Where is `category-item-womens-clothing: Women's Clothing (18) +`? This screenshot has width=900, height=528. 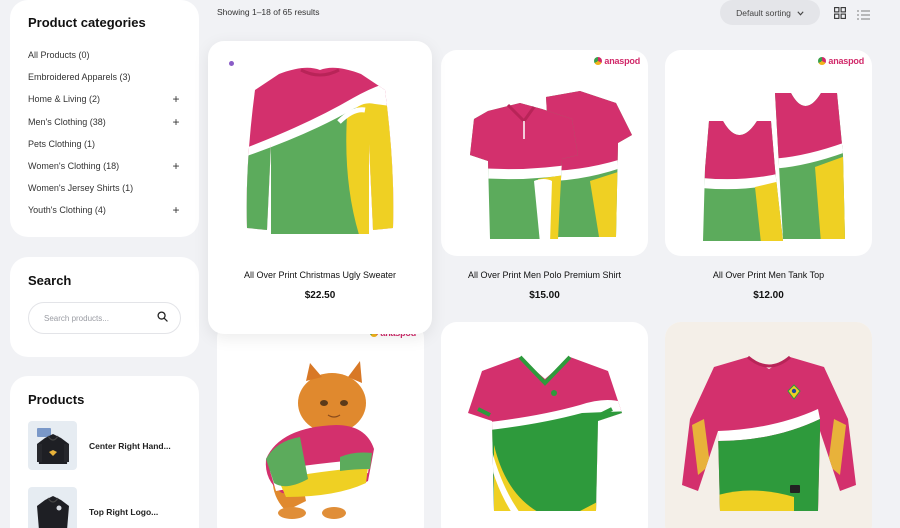
category-item-womens-clothing: Women's Clothing (18) + is located at coordinates (104, 166).